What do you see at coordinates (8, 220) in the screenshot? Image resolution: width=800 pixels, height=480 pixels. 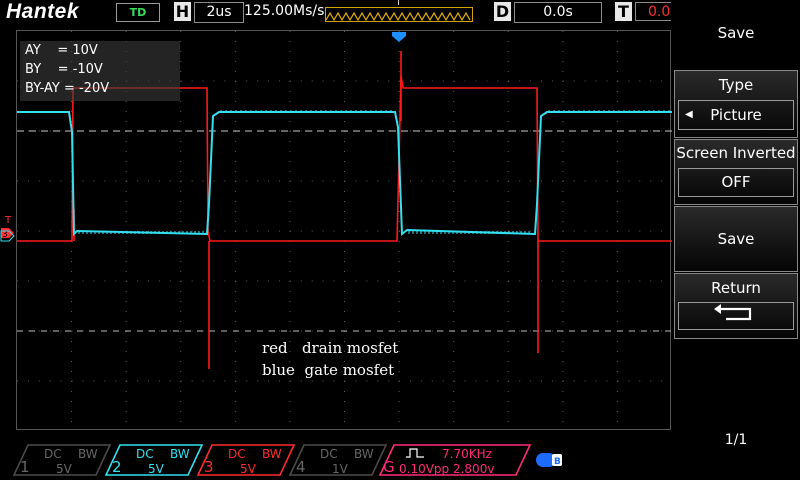 I see `trigger-level-marker-icon: T` at bounding box center [8, 220].